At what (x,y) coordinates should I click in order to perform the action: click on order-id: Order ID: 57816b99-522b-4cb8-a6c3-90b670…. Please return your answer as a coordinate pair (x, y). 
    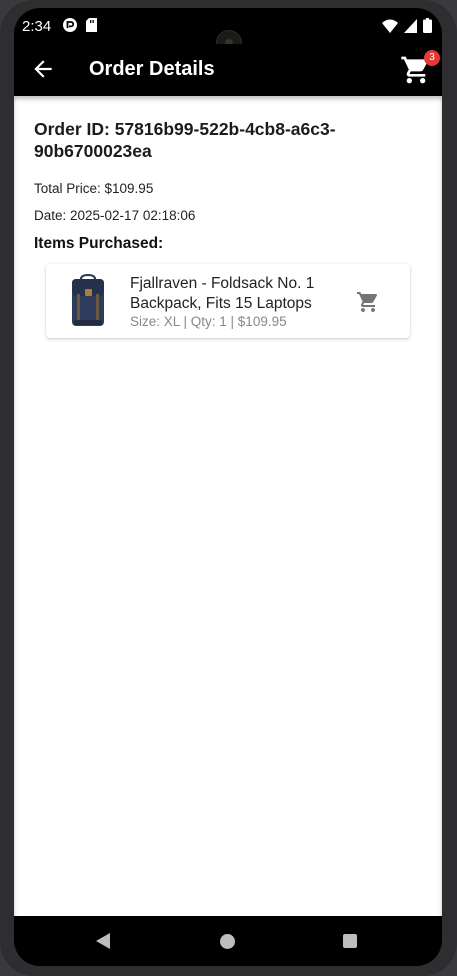
    Looking at the image, I should click on (185, 140).